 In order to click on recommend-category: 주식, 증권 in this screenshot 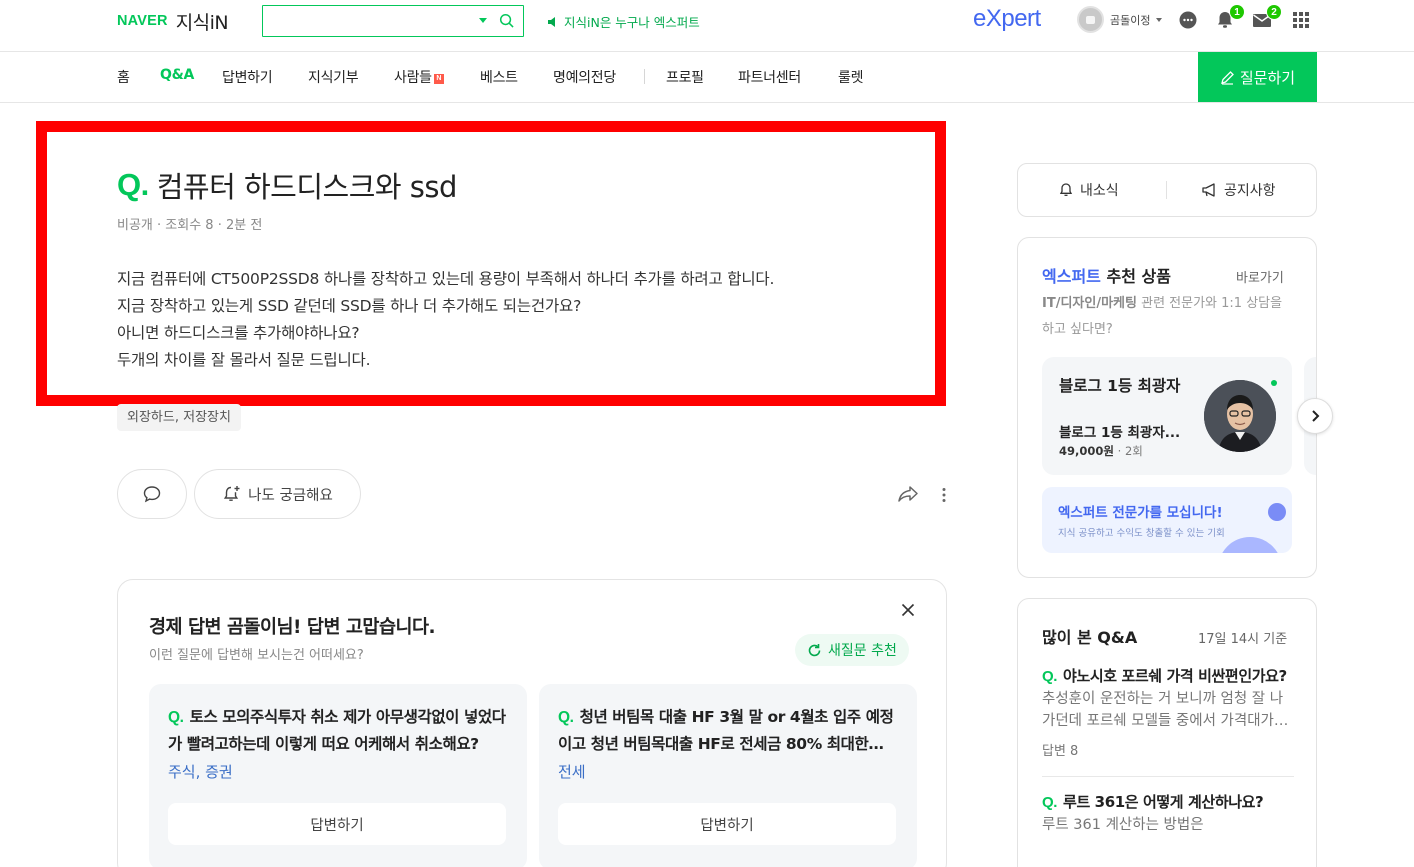, I will do `click(200, 771)`.